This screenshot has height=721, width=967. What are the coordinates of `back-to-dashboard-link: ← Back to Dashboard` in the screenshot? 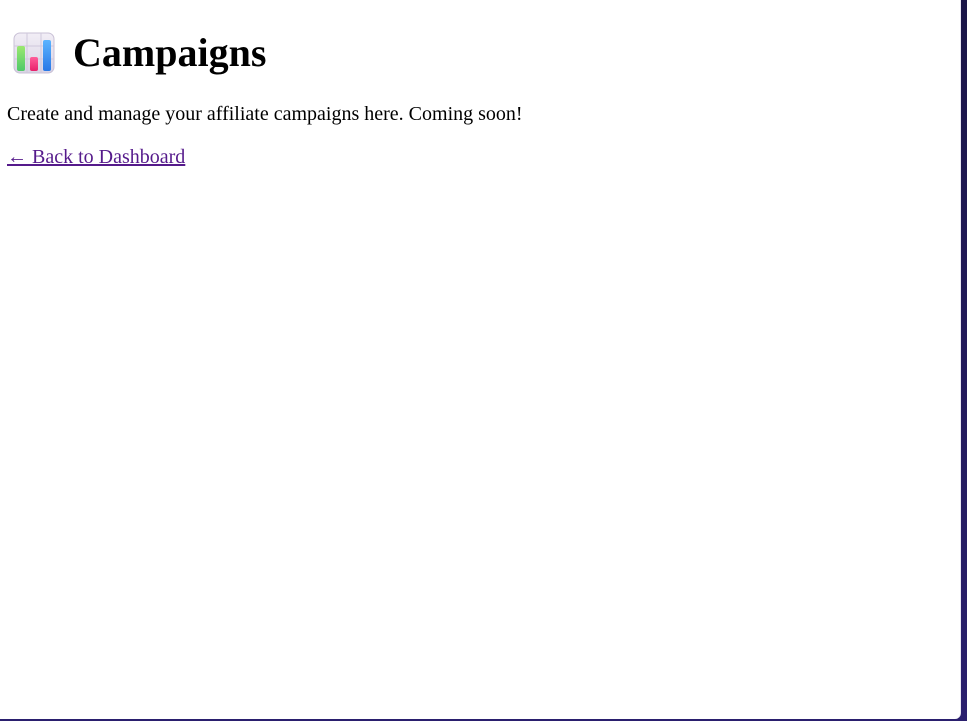 It's located at (96, 157).